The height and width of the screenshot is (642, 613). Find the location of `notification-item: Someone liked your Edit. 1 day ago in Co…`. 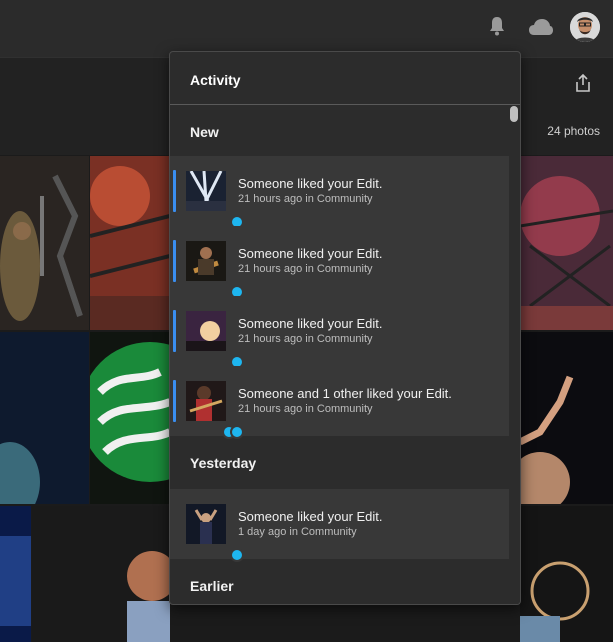

notification-item: Someone liked your Edit. 1 day ago in Co… is located at coordinates (340, 525).